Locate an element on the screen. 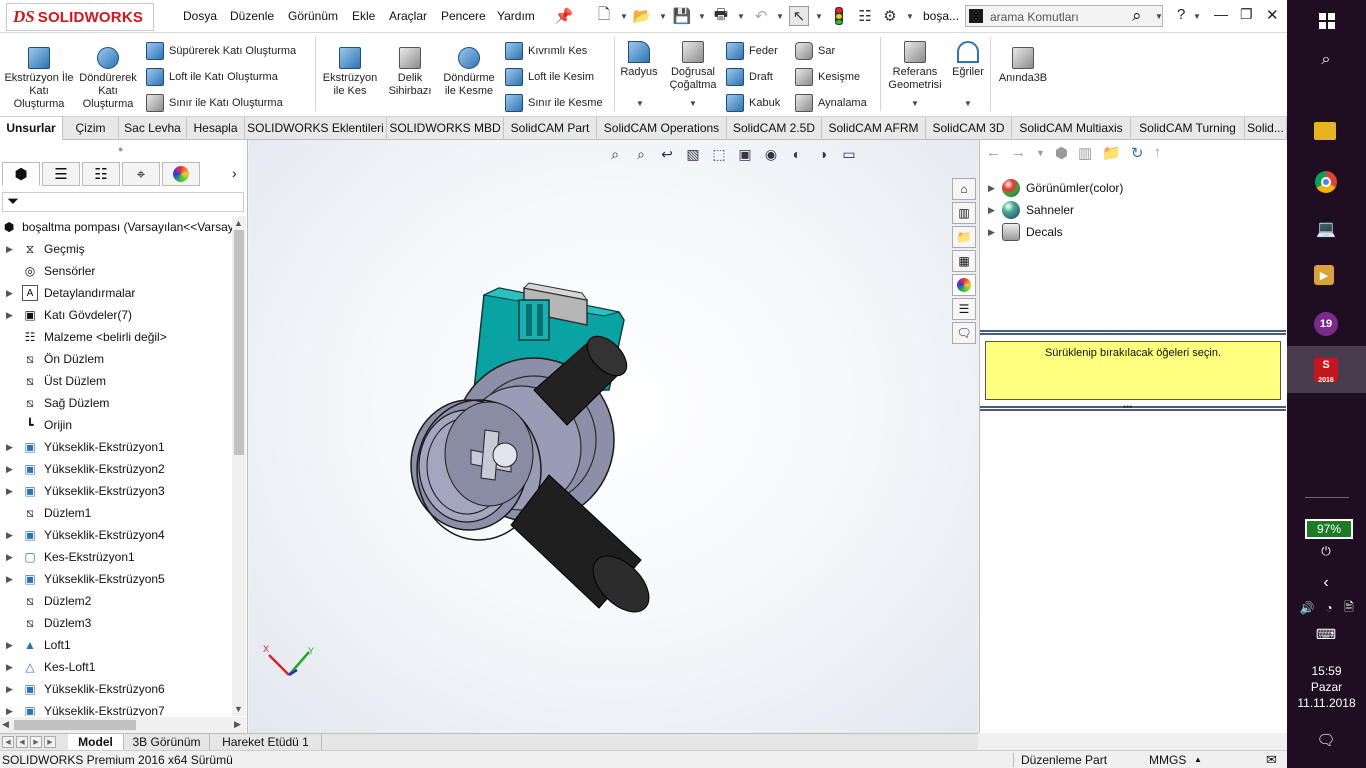 This screenshot has height=768, width=1366. tree-item-boss-extrude5: ▶ ▣ Yükseklik-Ekstrüzyon5 is located at coordinates (116, 579).